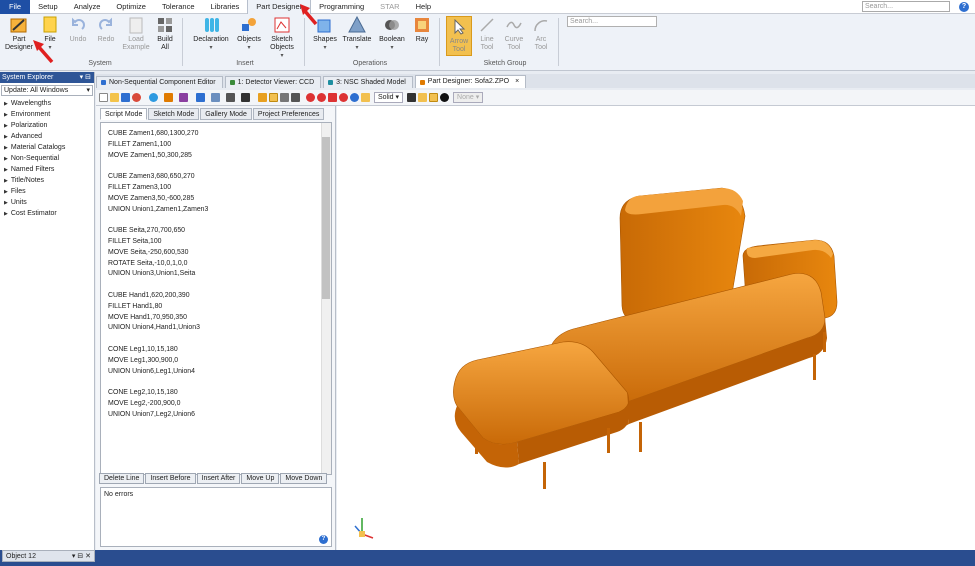  What do you see at coordinates (136, 34) in the screenshot?
I see `load-example-button: Load Example` at bounding box center [136, 34].